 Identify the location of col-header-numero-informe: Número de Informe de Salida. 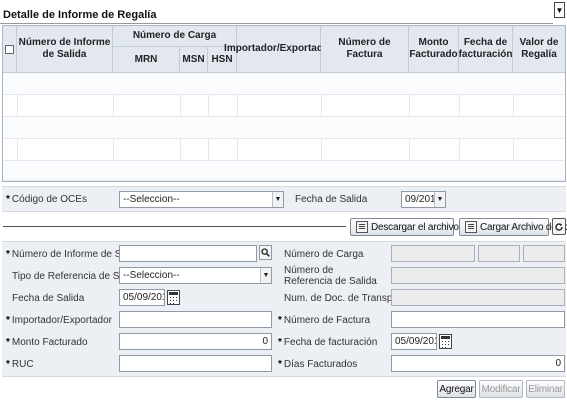
(65, 49).